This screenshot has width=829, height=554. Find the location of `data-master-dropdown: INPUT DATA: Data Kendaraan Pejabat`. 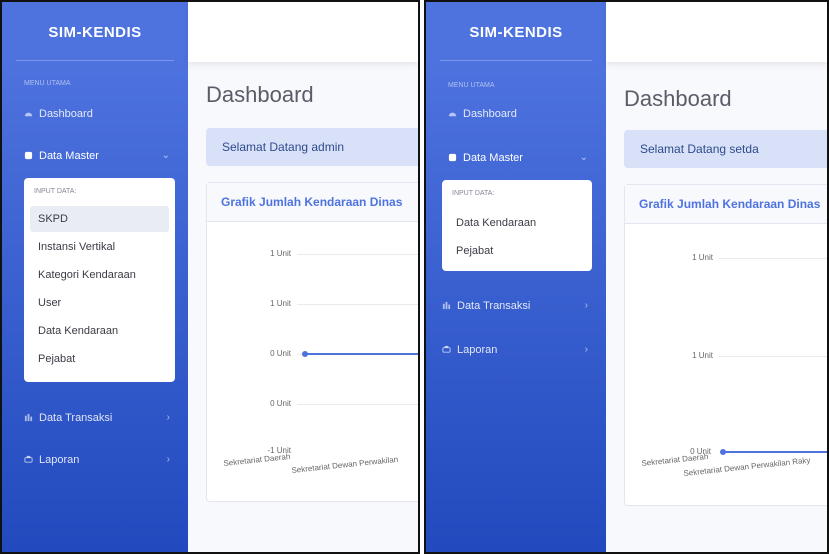

data-master-dropdown: INPUT DATA: Data Kendaraan Pejabat is located at coordinates (517, 225).